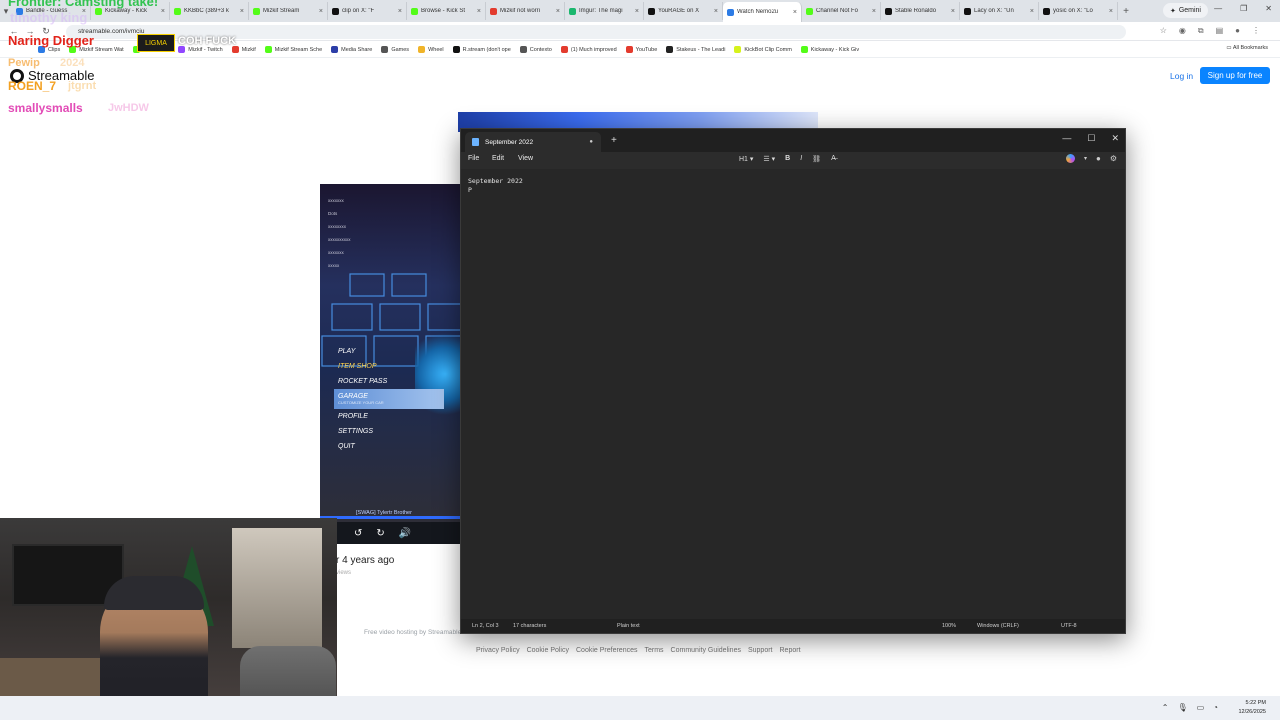 Image resolution: width=1280 pixels, height=720 pixels. What do you see at coordinates (351, 49) in the screenshot?
I see `bookmark-item: Media Share` at bounding box center [351, 49].